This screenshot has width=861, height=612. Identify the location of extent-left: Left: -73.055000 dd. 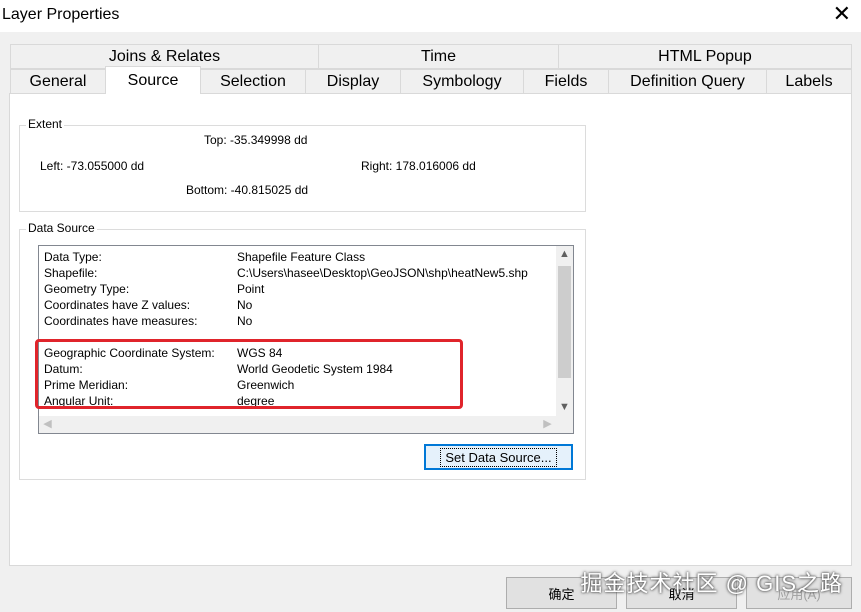
(92, 166).